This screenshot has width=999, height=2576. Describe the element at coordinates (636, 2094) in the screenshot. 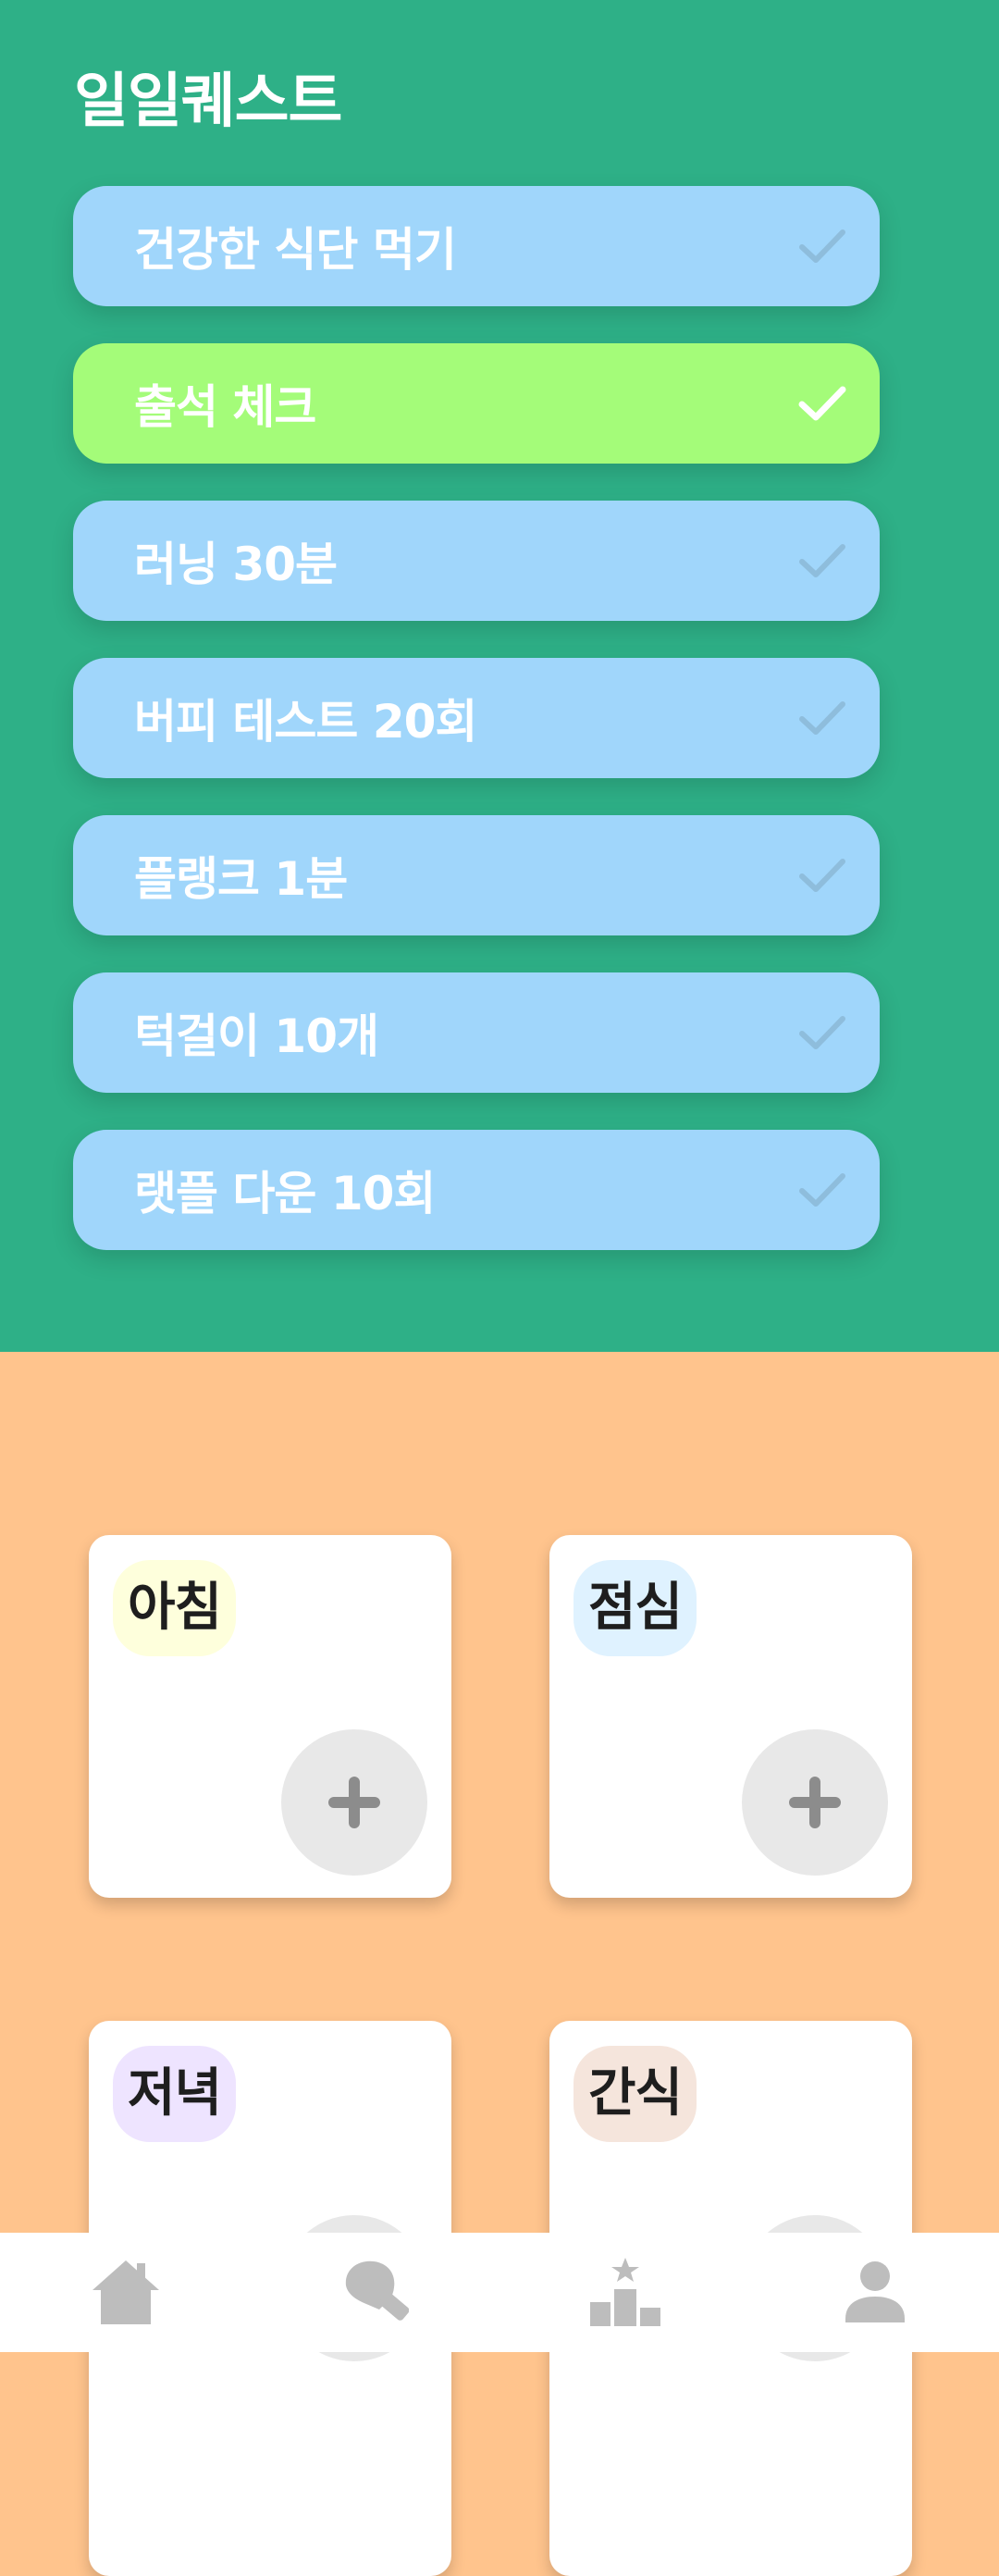

I see `meal-tag-snack: 간식` at that location.